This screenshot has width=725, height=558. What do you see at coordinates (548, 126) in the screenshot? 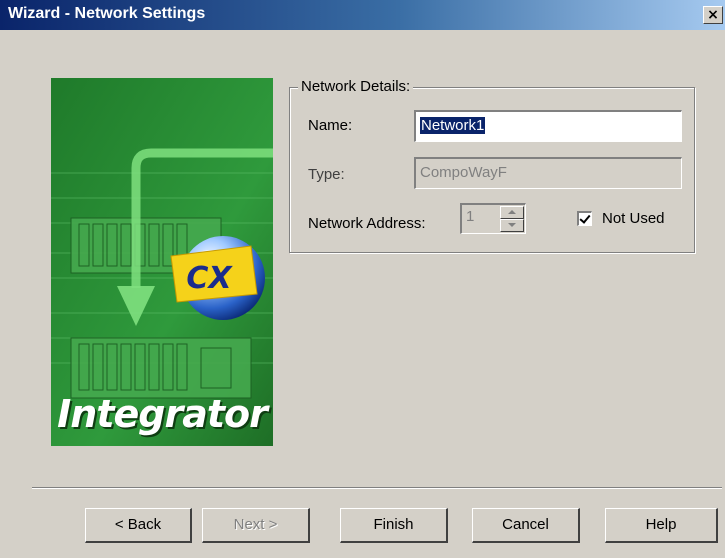
I see `name-input: Network1` at bounding box center [548, 126].